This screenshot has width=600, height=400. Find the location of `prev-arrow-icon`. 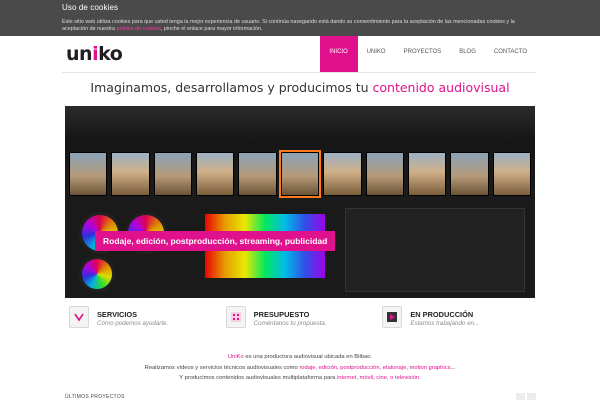

prev-arrow-icon is located at coordinates (520, 396).